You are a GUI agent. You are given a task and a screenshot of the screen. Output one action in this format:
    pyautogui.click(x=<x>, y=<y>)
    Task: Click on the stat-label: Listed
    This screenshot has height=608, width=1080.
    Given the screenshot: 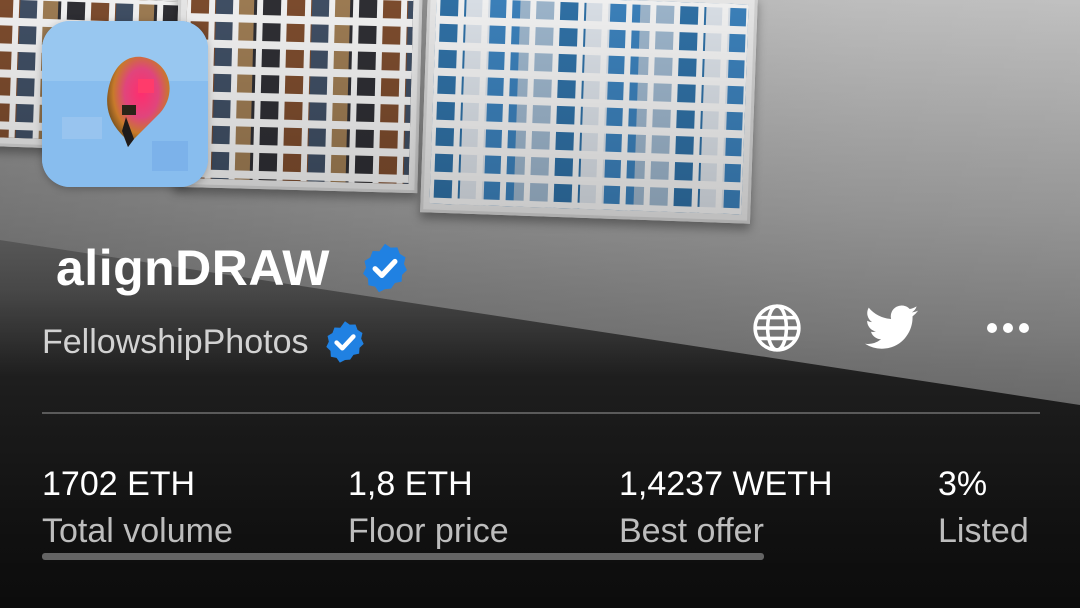 What is the action you would take?
    pyautogui.click(x=983, y=531)
    